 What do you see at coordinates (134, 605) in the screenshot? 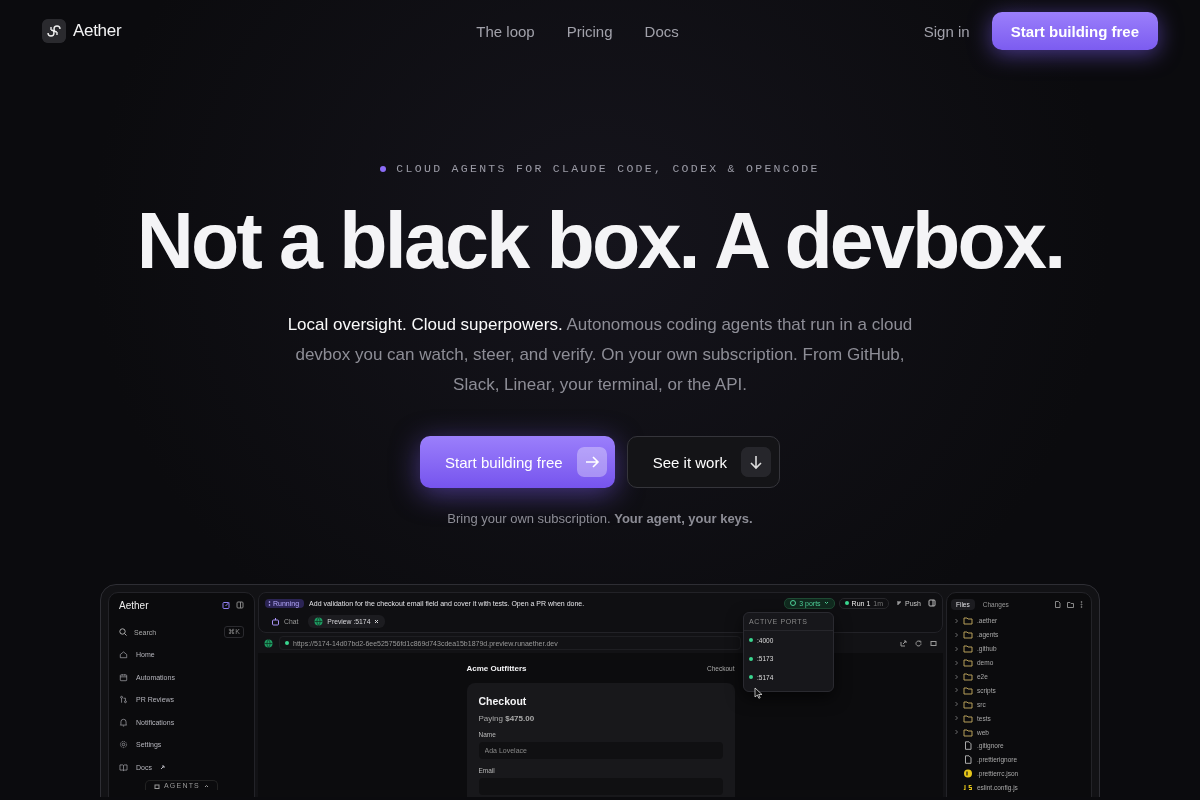
I see `sidebar-brand: Aether` at bounding box center [134, 605].